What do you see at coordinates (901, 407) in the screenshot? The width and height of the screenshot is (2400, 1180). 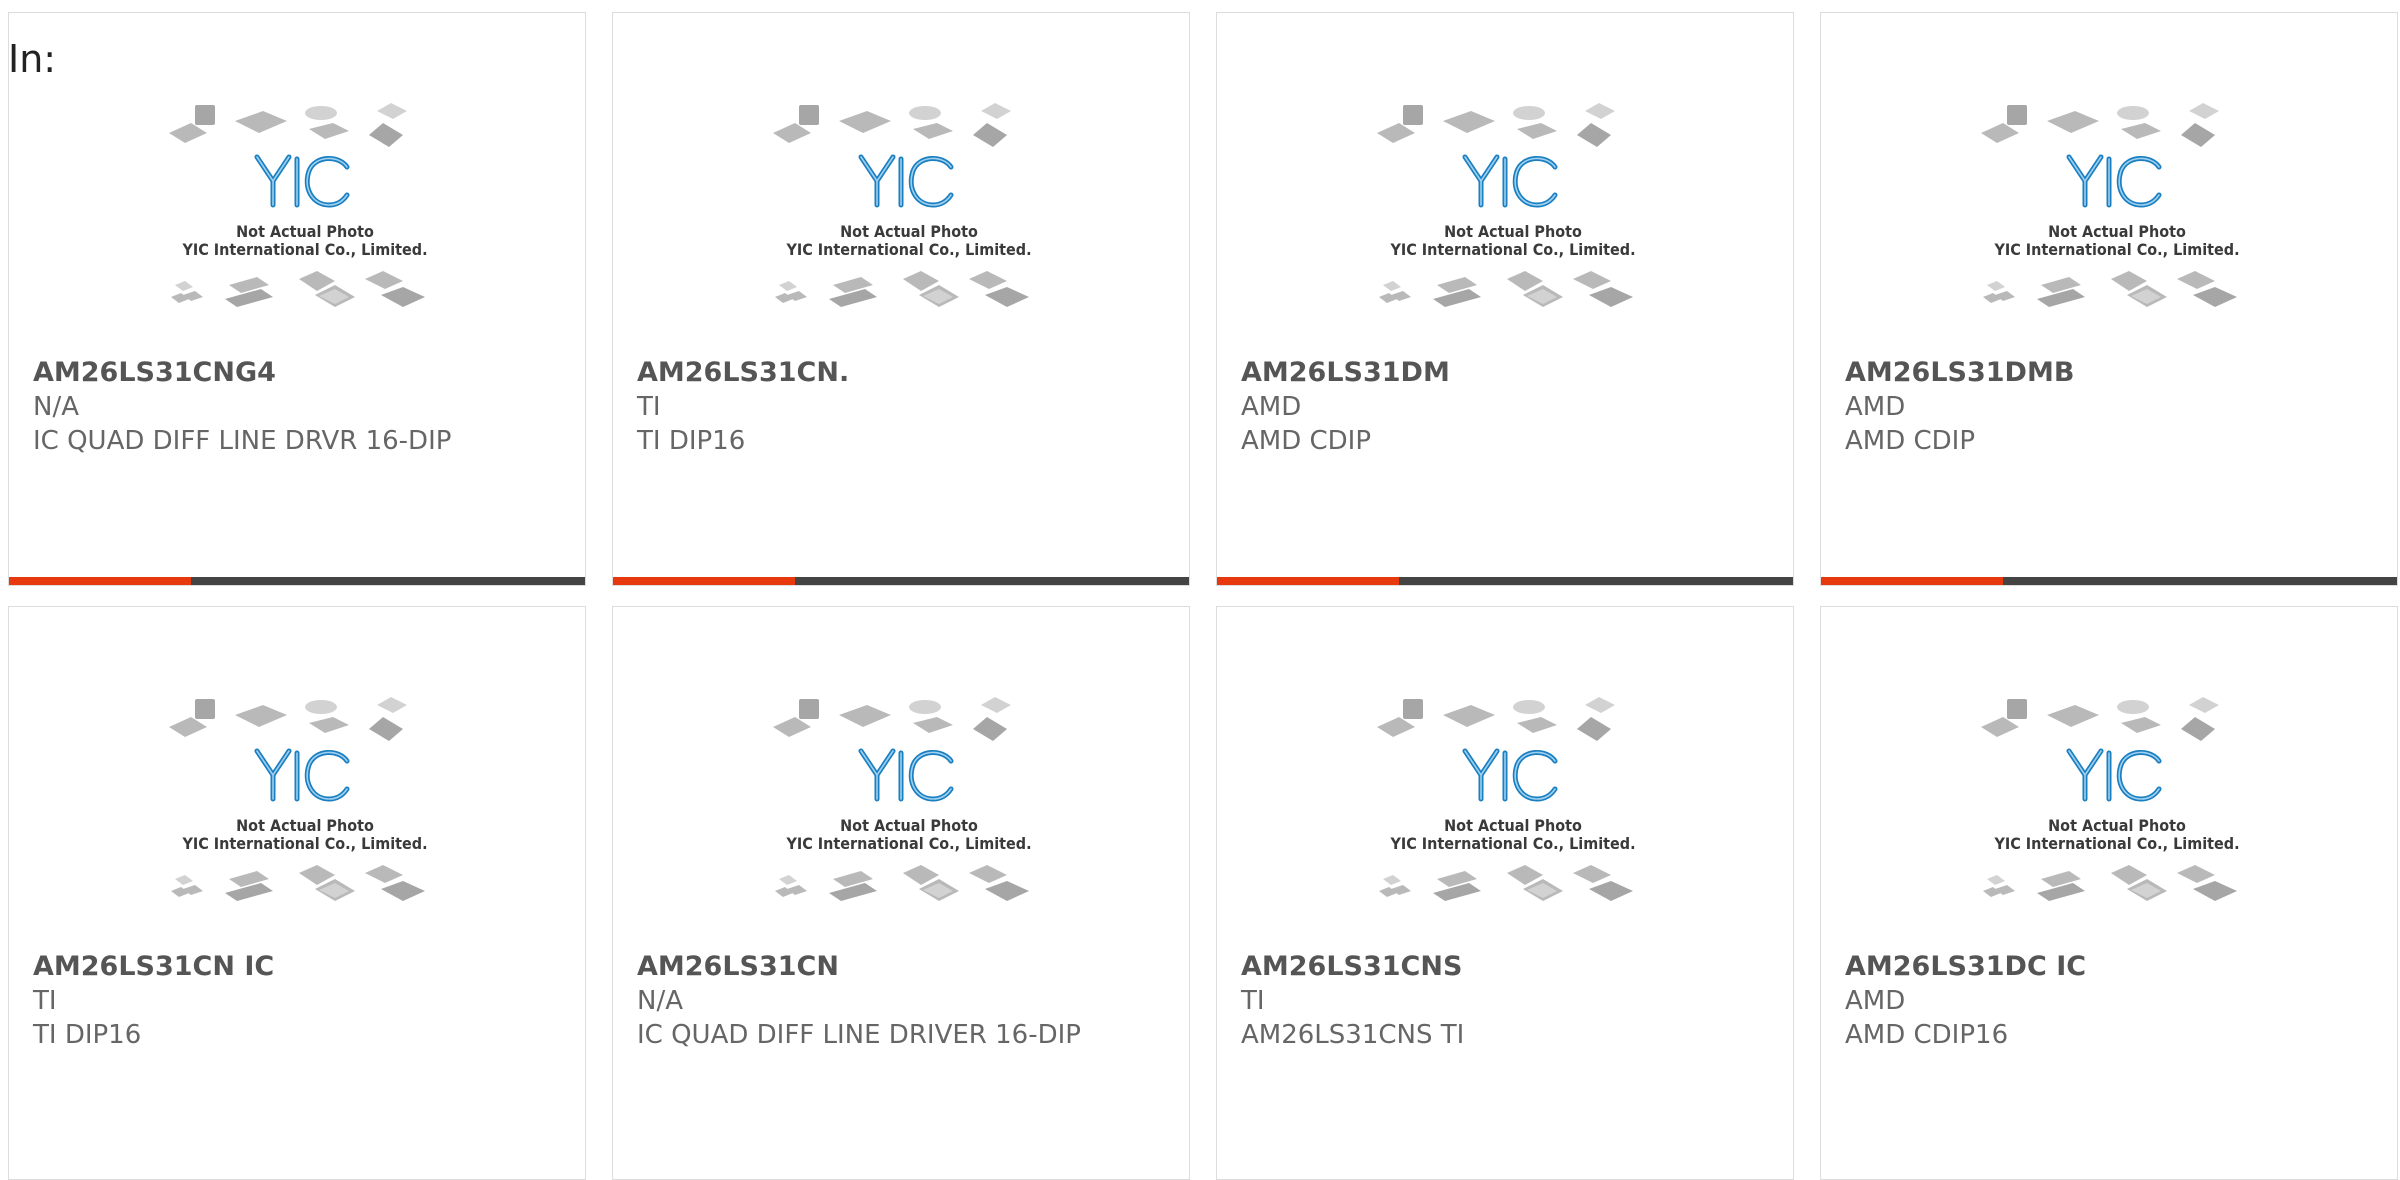 I see `product-info: AM26LS31CN. TI TI DIP16` at bounding box center [901, 407].